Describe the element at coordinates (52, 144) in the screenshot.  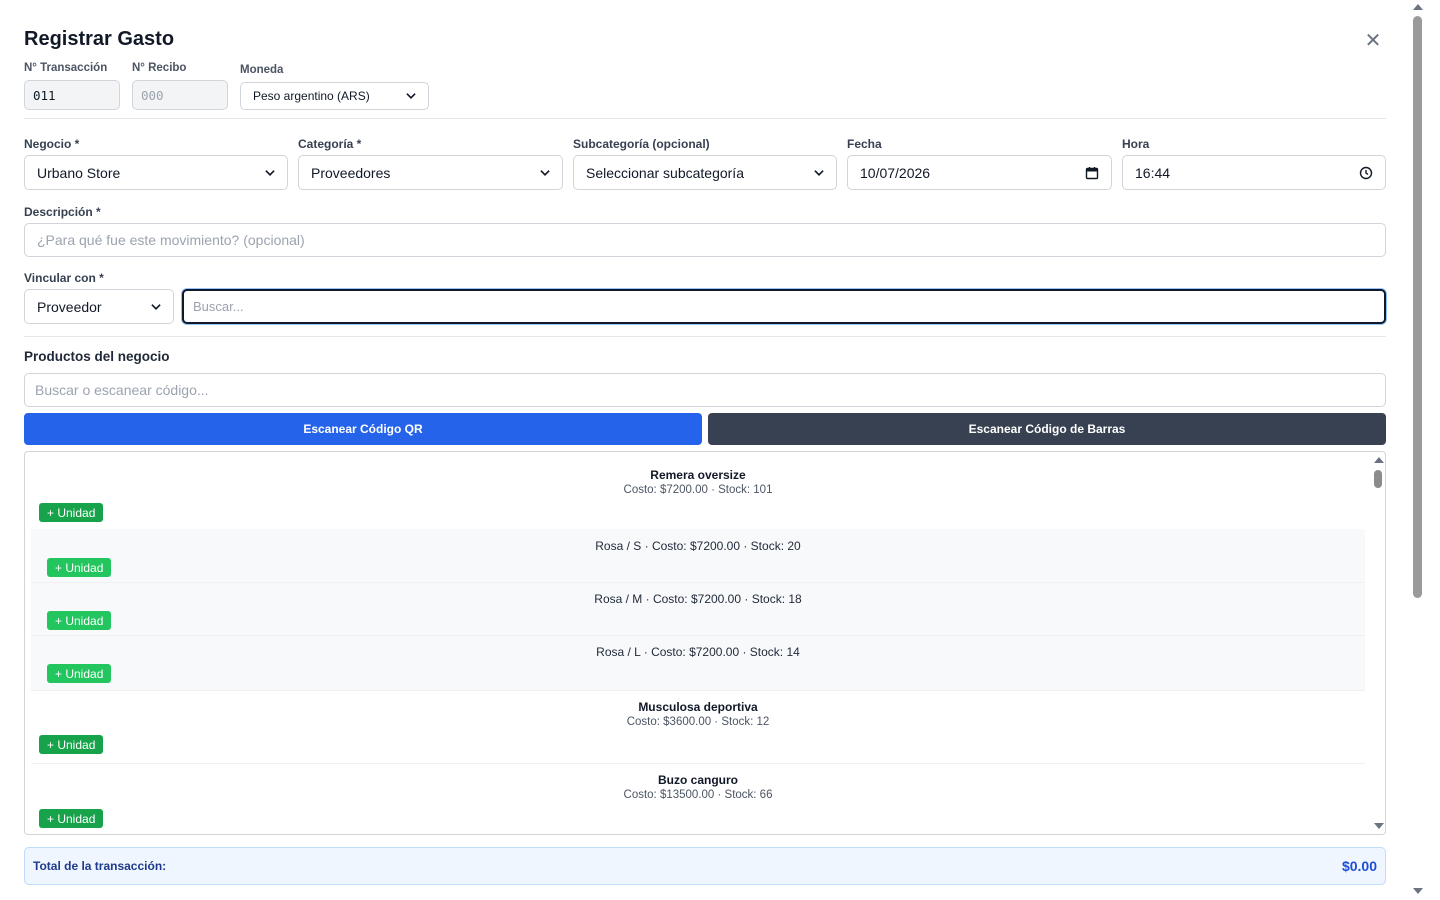
I see `business-label: Negocio *` at that location.